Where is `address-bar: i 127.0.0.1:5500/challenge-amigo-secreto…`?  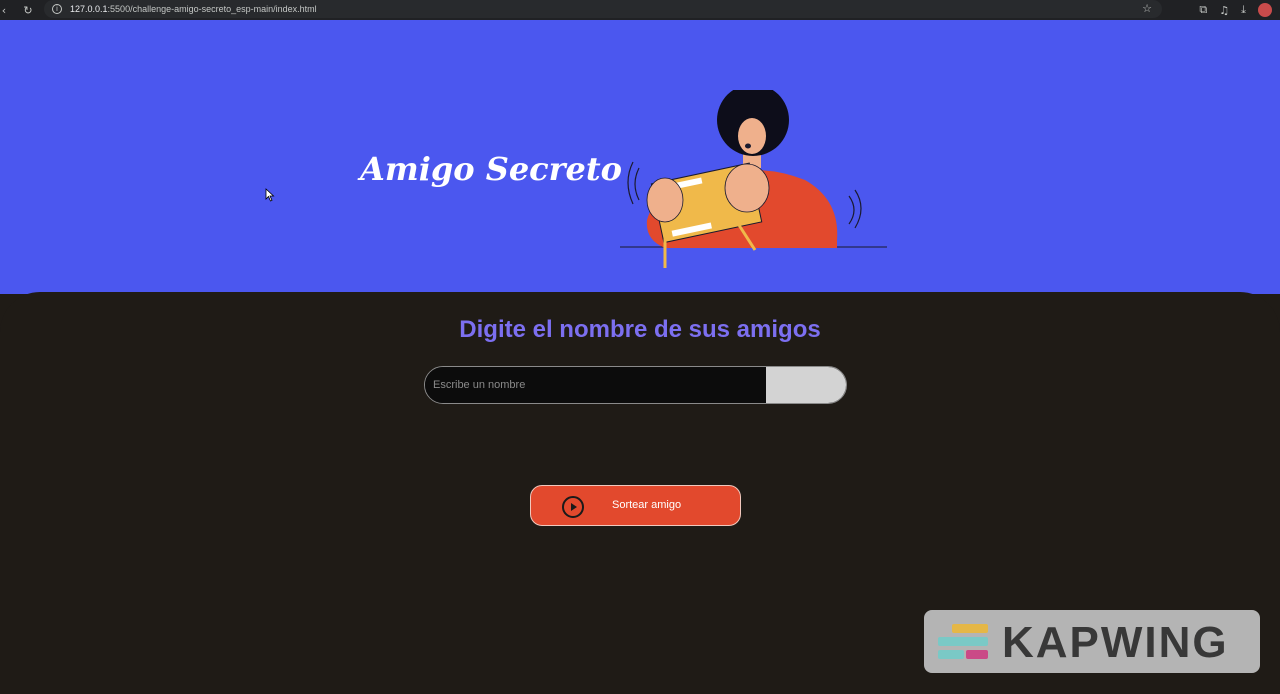 address-bar: i 127.0.0.1:5500/challenge-amigo-secreto… is located at coordinates (603, 9).